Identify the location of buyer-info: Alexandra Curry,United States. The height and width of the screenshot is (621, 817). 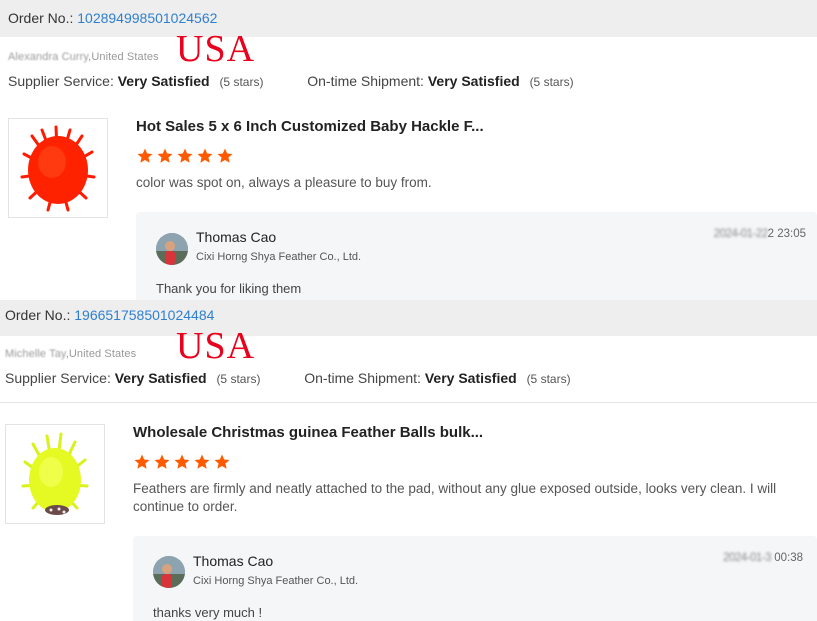
(83, 57).